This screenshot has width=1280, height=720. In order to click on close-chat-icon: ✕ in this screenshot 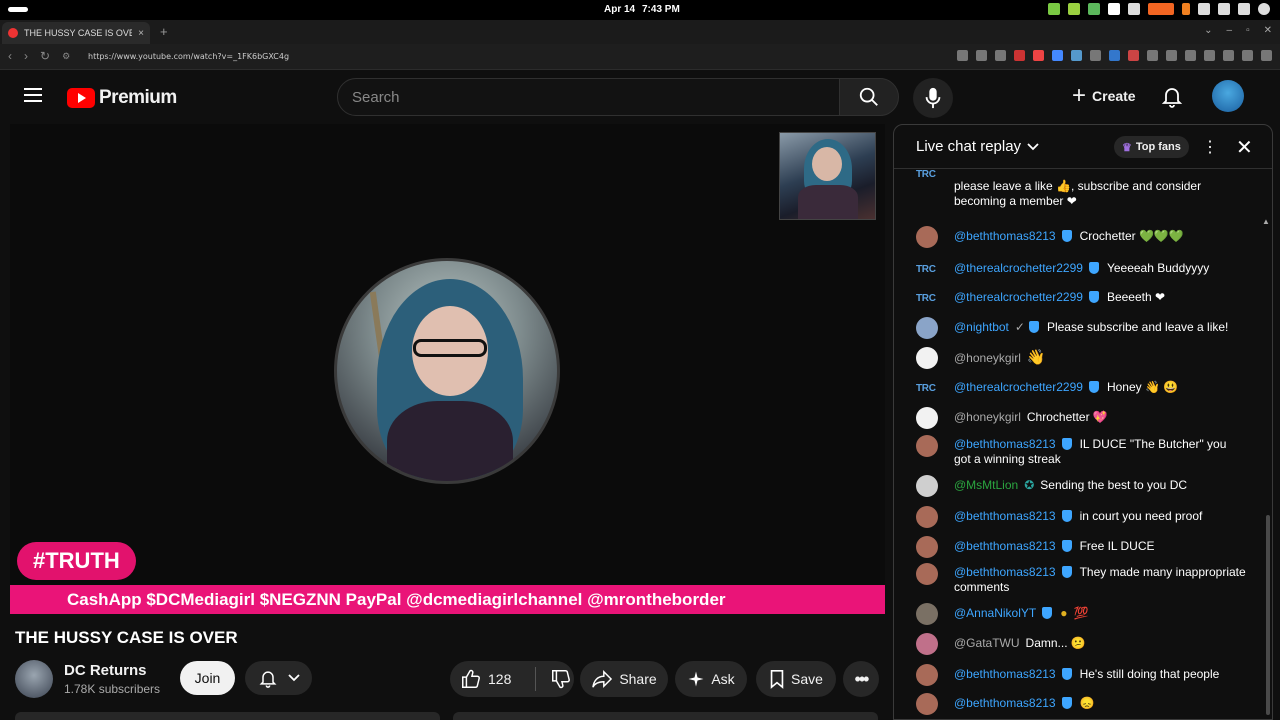, I will do `click(1244, 147)`.